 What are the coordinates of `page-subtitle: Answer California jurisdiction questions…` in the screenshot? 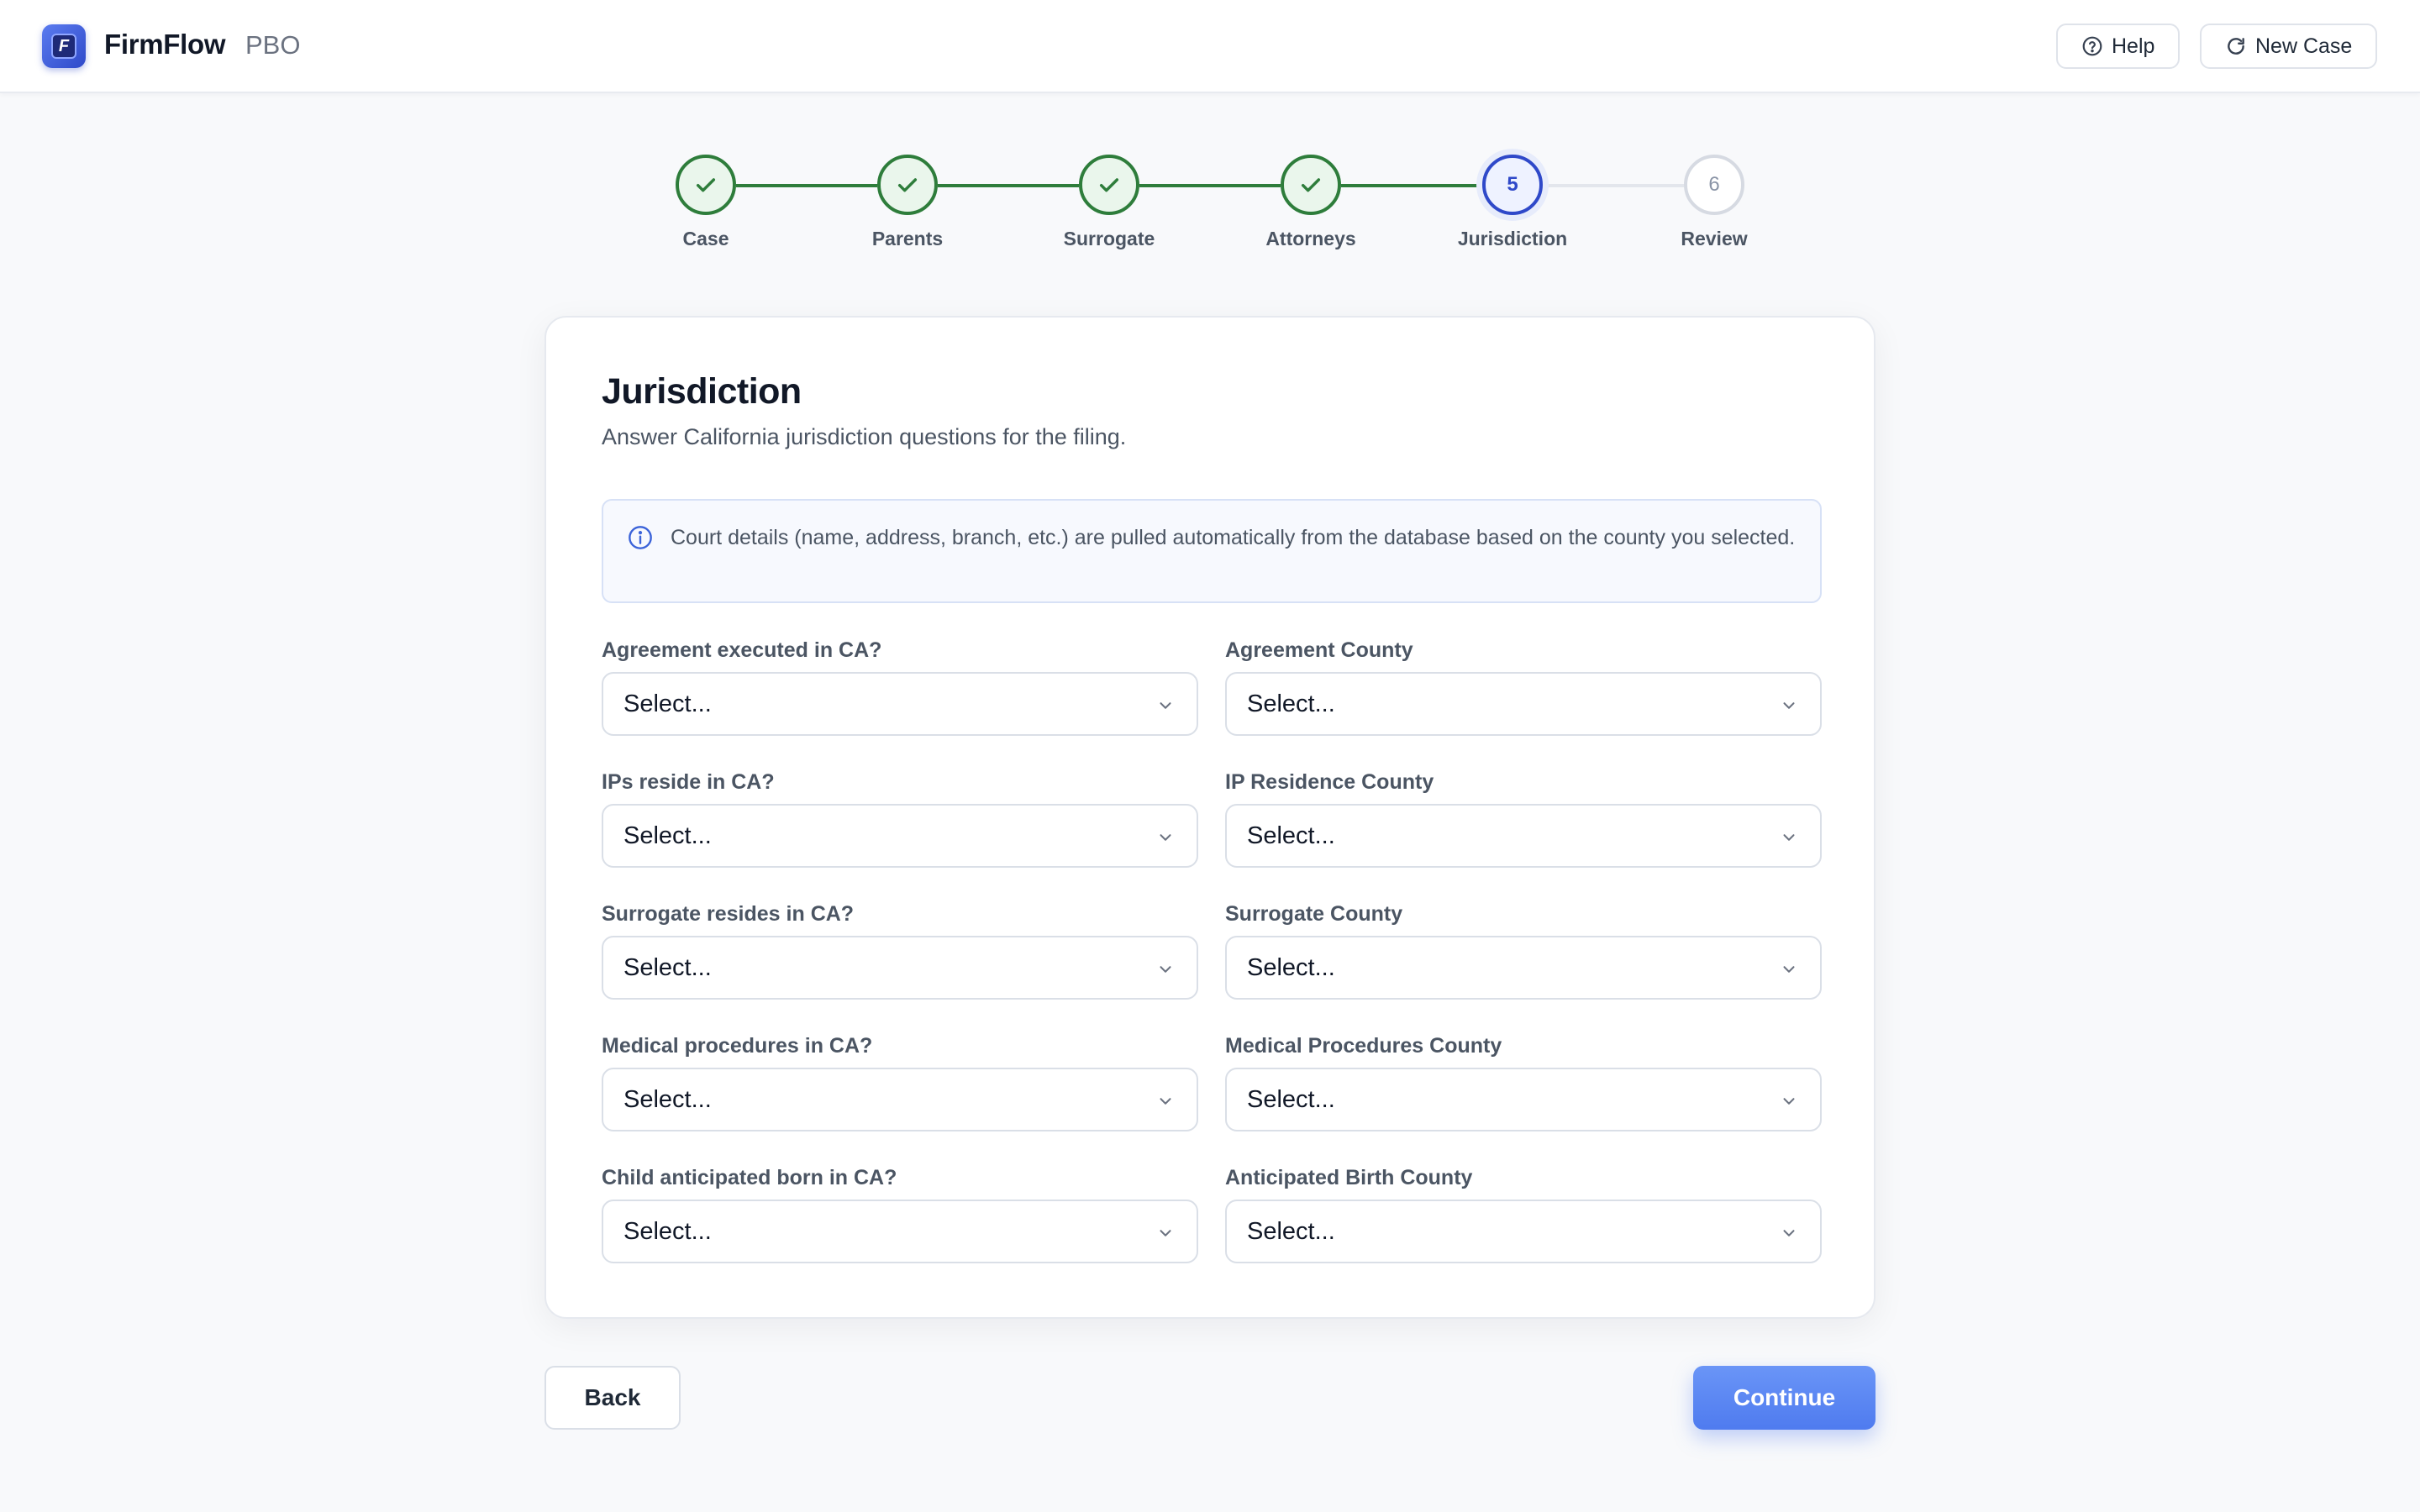 It's located at (865, 436).